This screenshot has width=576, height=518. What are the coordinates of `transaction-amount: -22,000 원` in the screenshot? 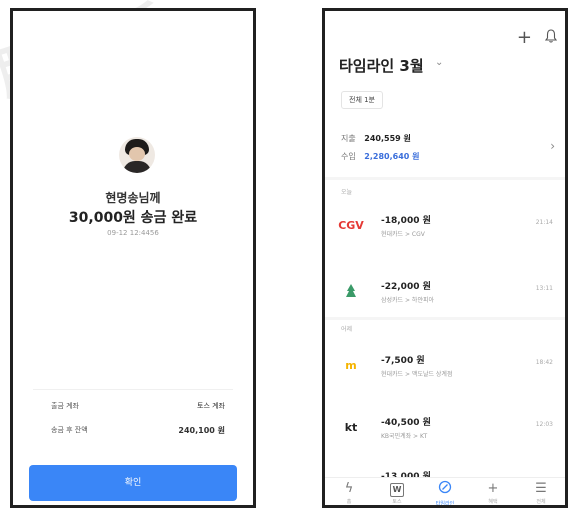 It's located at (406, 287).